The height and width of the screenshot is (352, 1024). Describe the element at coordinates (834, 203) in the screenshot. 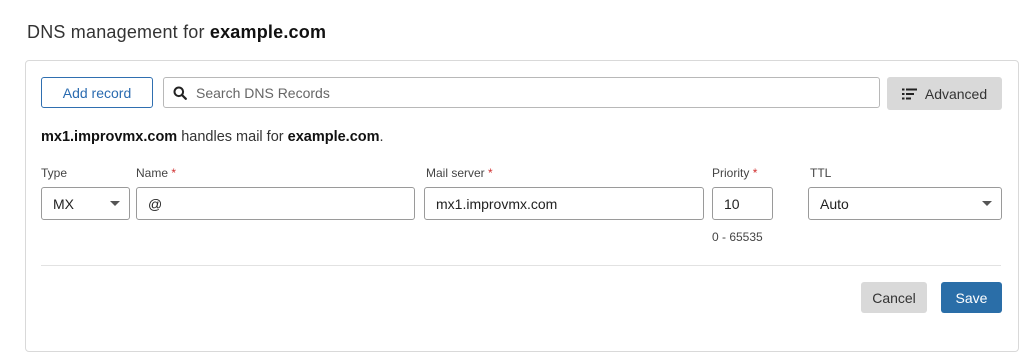

I see `ttl-select-value: Auto` at that location.